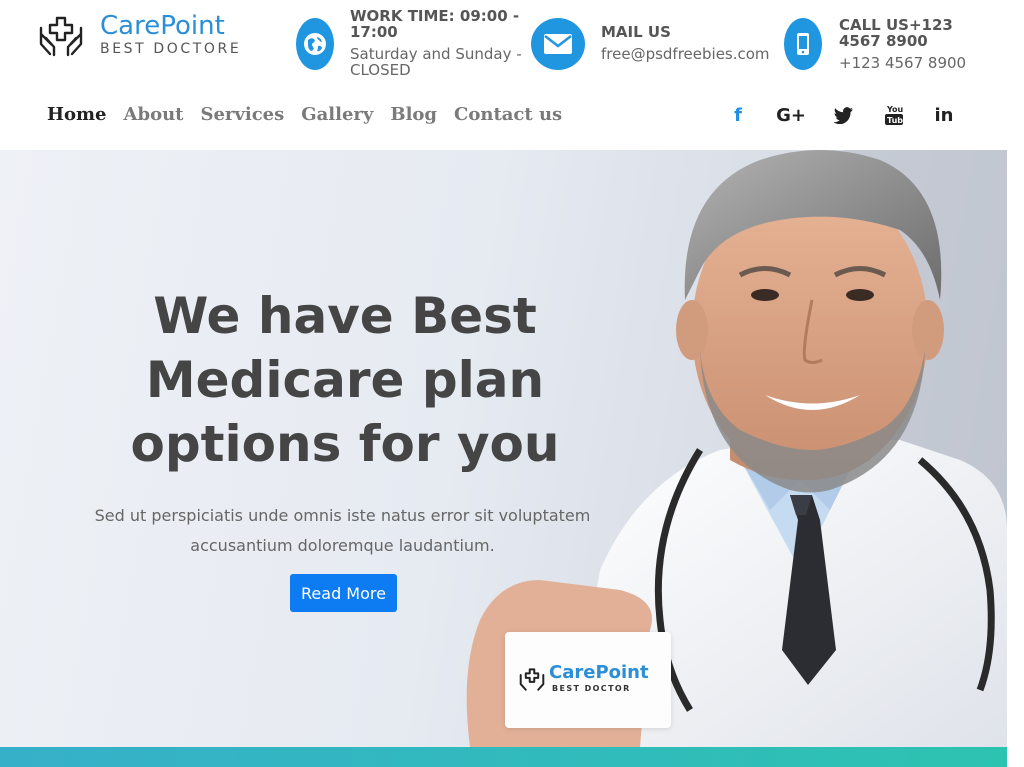  I want to click on svg-text: Tube, so click(895, 120).